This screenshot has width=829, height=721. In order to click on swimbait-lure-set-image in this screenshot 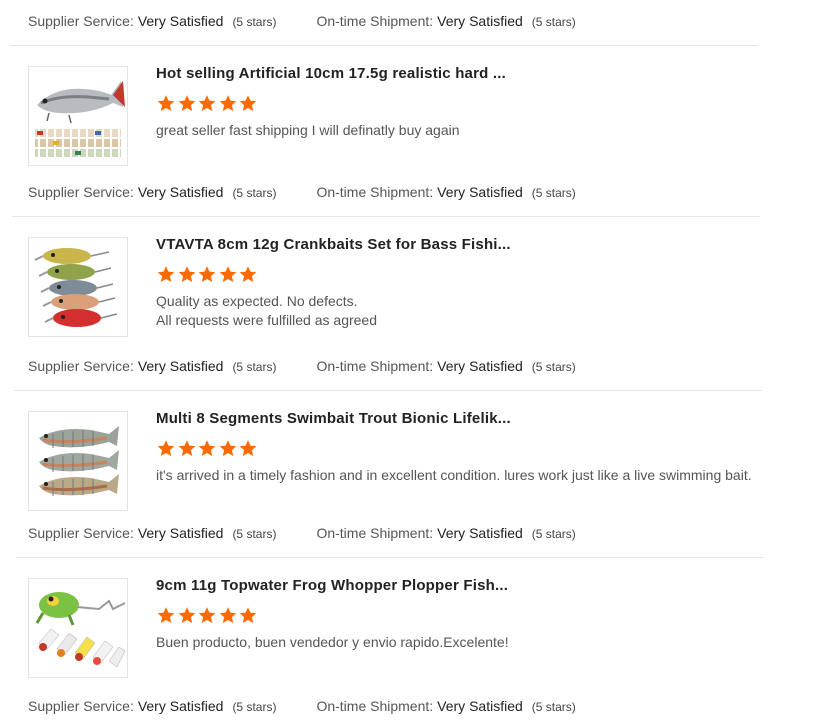, I will do `click(78, 116)`.